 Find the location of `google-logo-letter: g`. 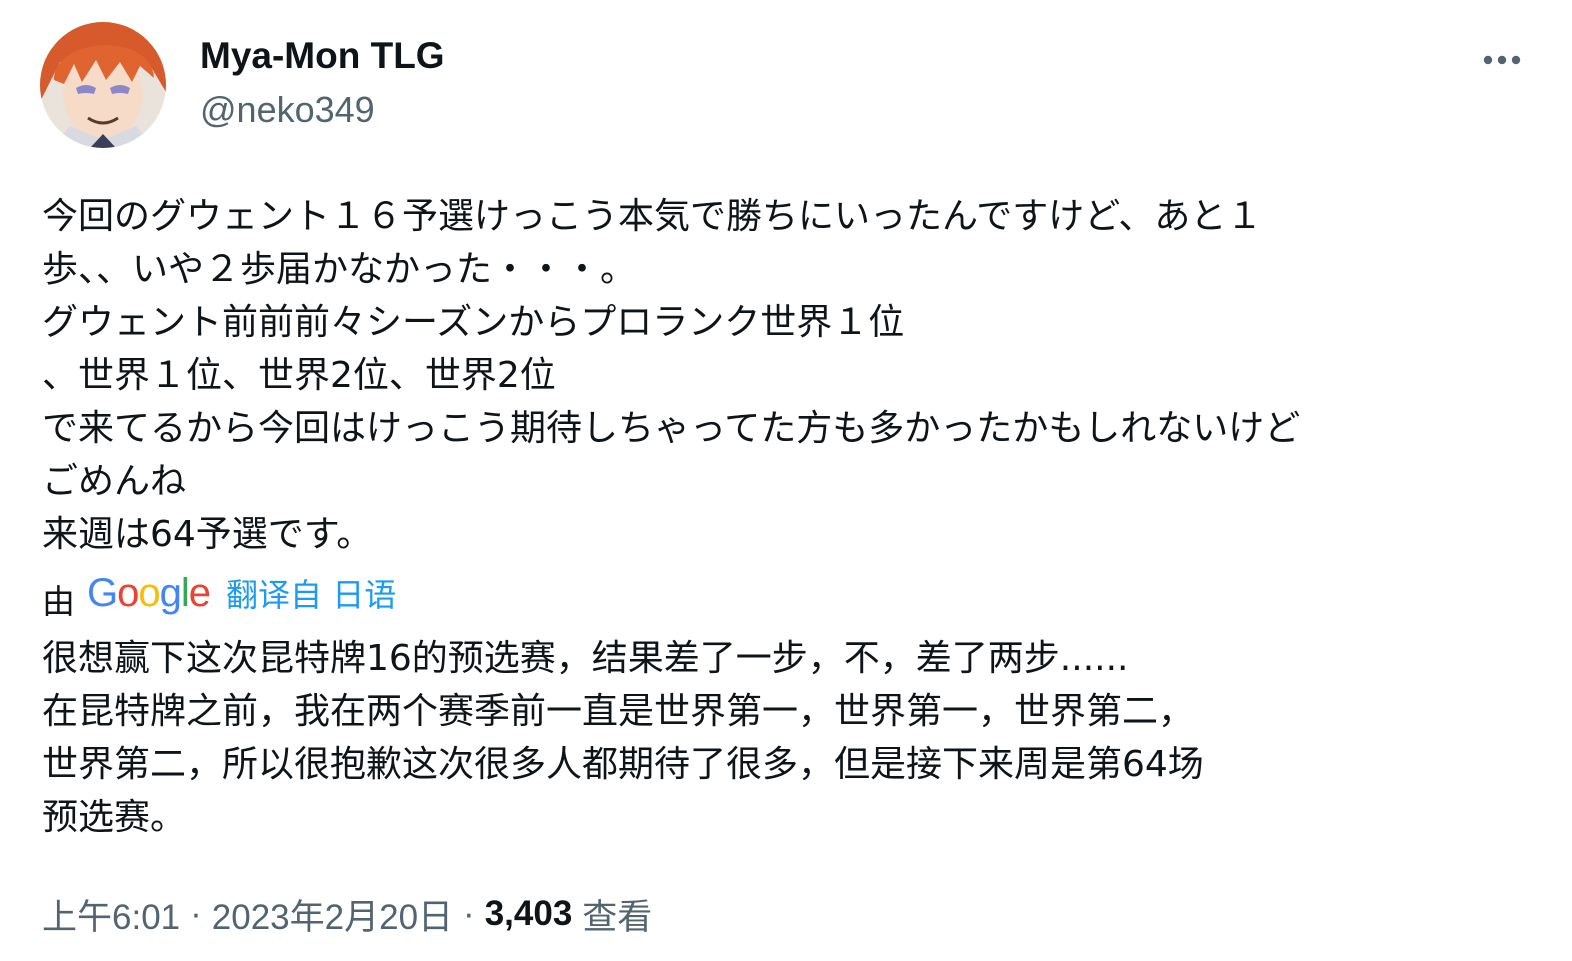

google-logo-letter: g is located at coordinates (170, 592).